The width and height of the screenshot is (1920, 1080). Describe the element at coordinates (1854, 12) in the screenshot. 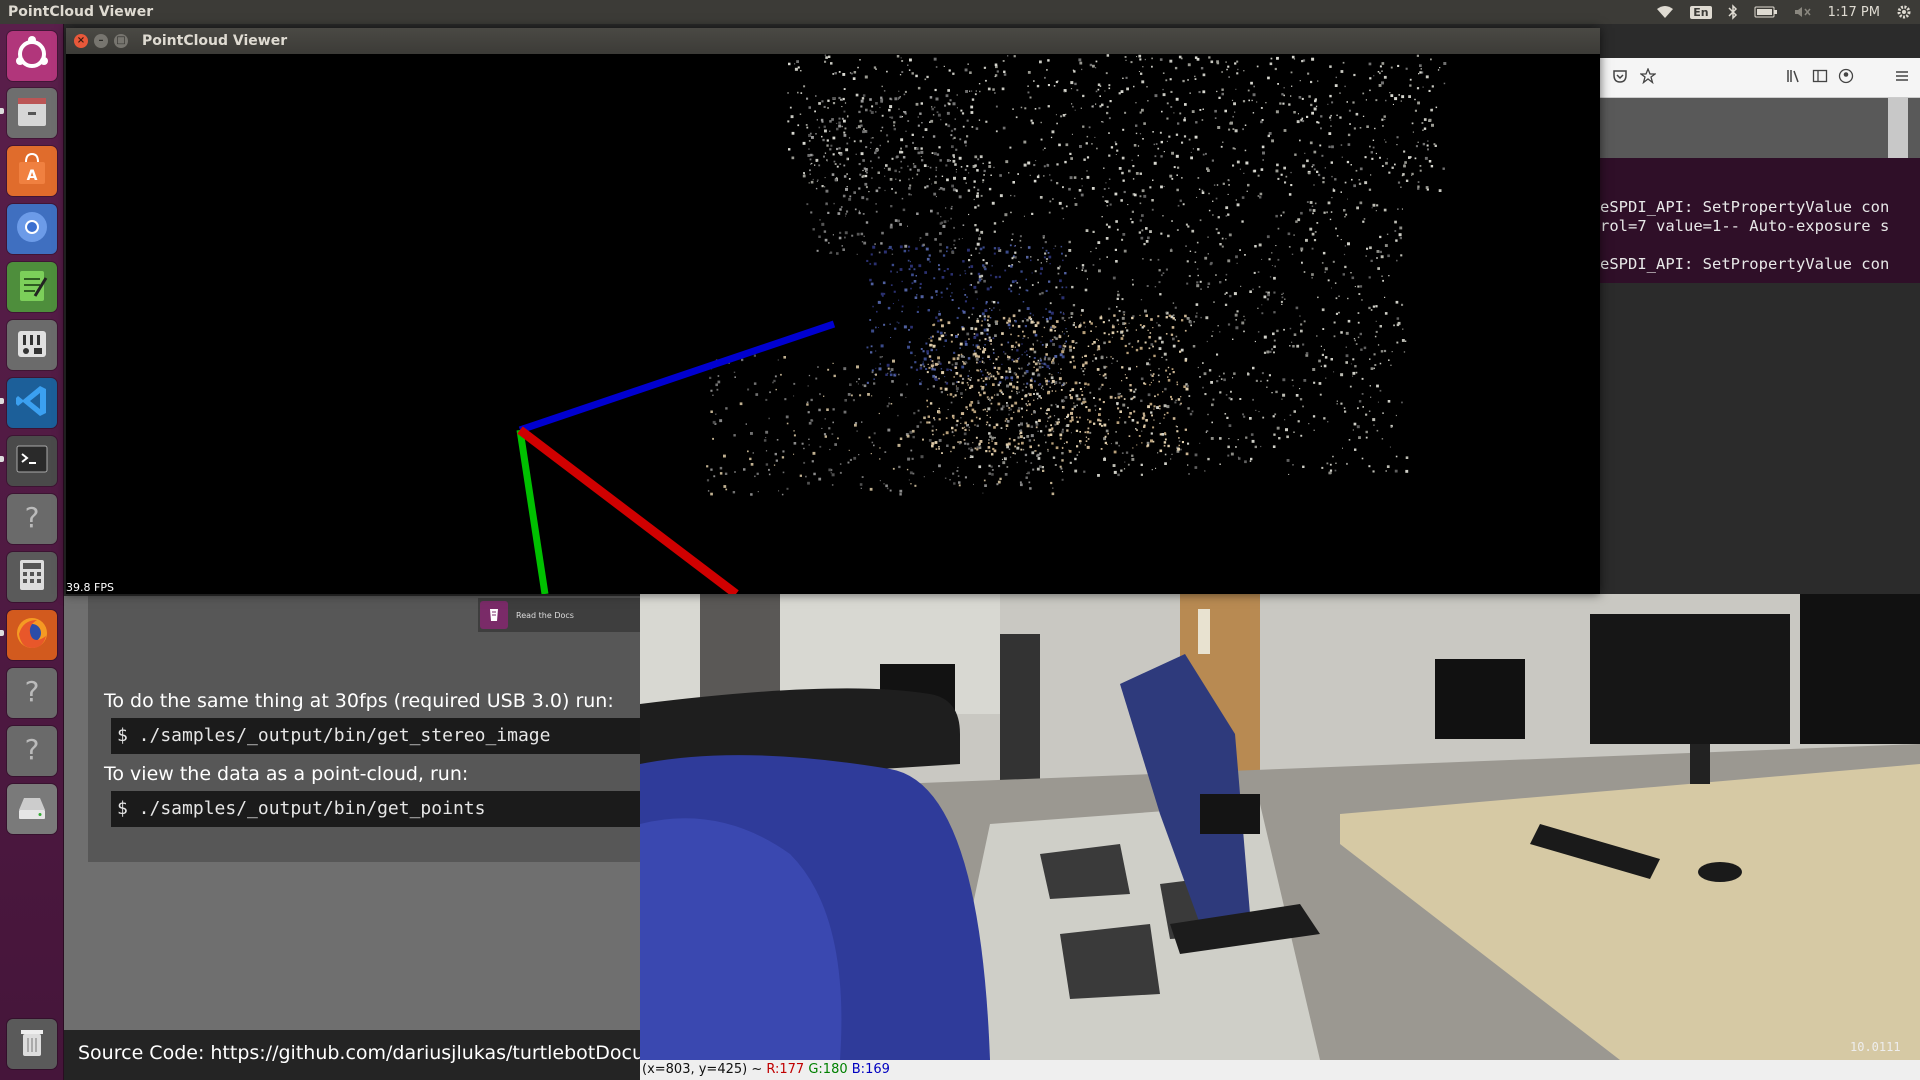

I see `clock: 1:17 PM` at that location.